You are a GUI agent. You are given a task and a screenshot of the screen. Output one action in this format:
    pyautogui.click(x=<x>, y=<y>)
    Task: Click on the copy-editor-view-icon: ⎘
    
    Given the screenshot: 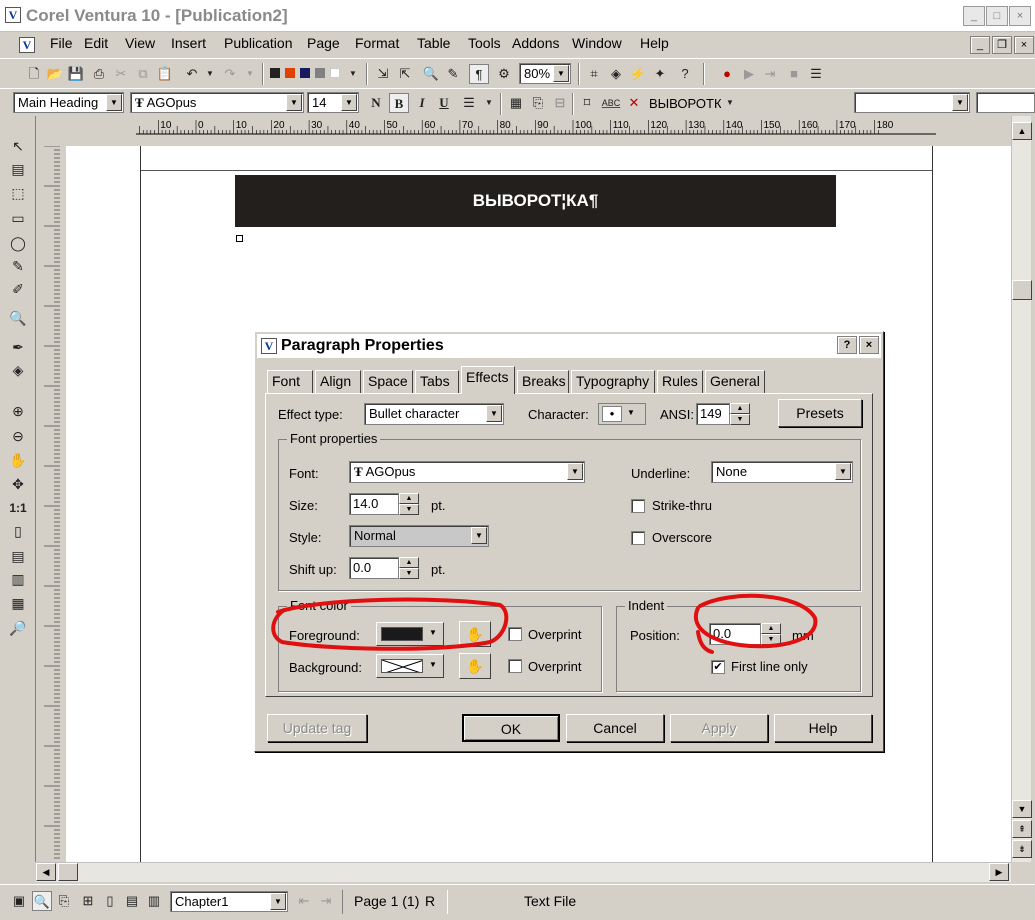 What is the action you would take?
    pyautogui.click(x=64, y=901)
    